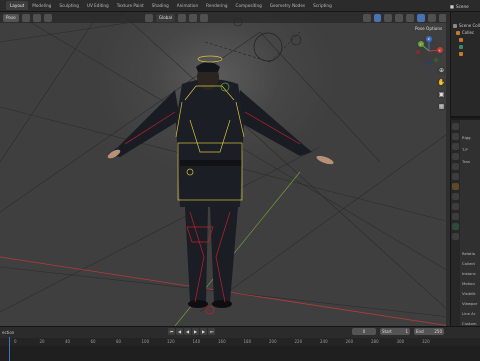 The image size is (480, 361). I want to click on pose-options: Pose Options, so click(428, 28).